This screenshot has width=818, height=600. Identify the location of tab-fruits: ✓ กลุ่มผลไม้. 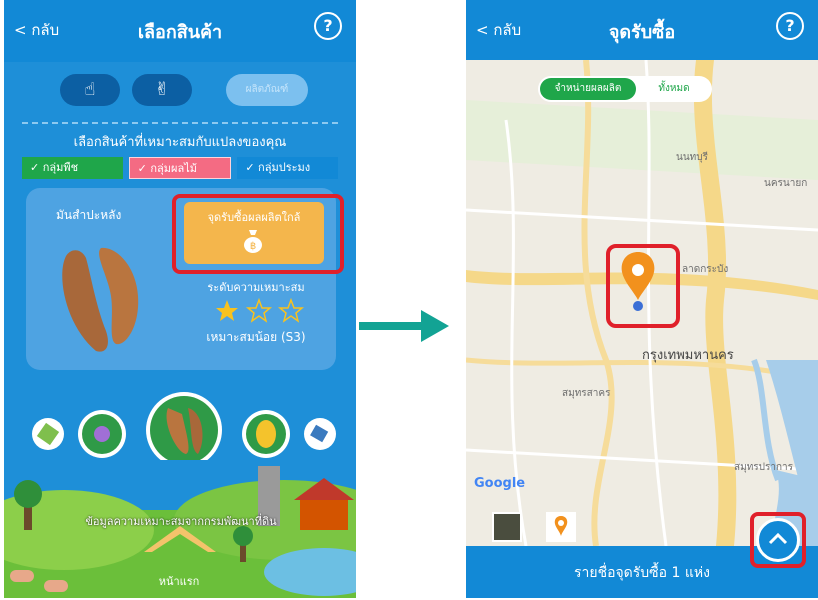
(180, 168).